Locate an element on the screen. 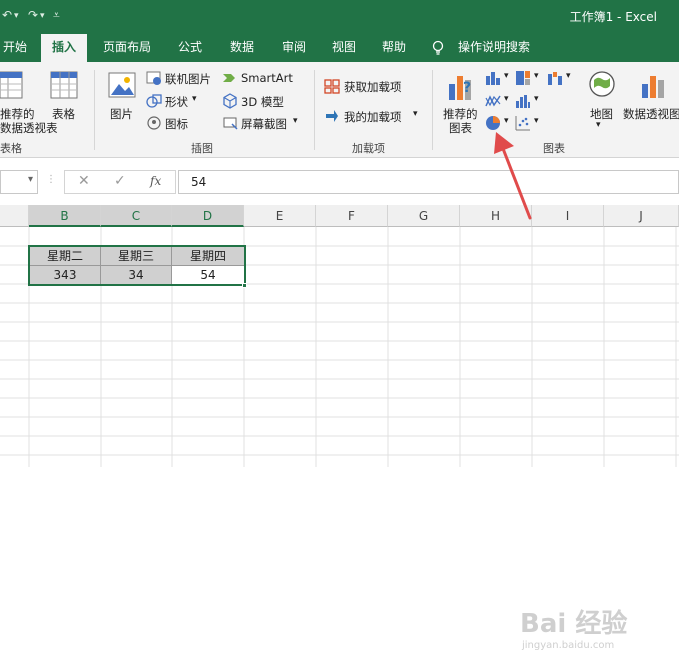 The image size is (679, 651). shapes-dropdown-icon: ▾ is located at coordinates (194, 99).